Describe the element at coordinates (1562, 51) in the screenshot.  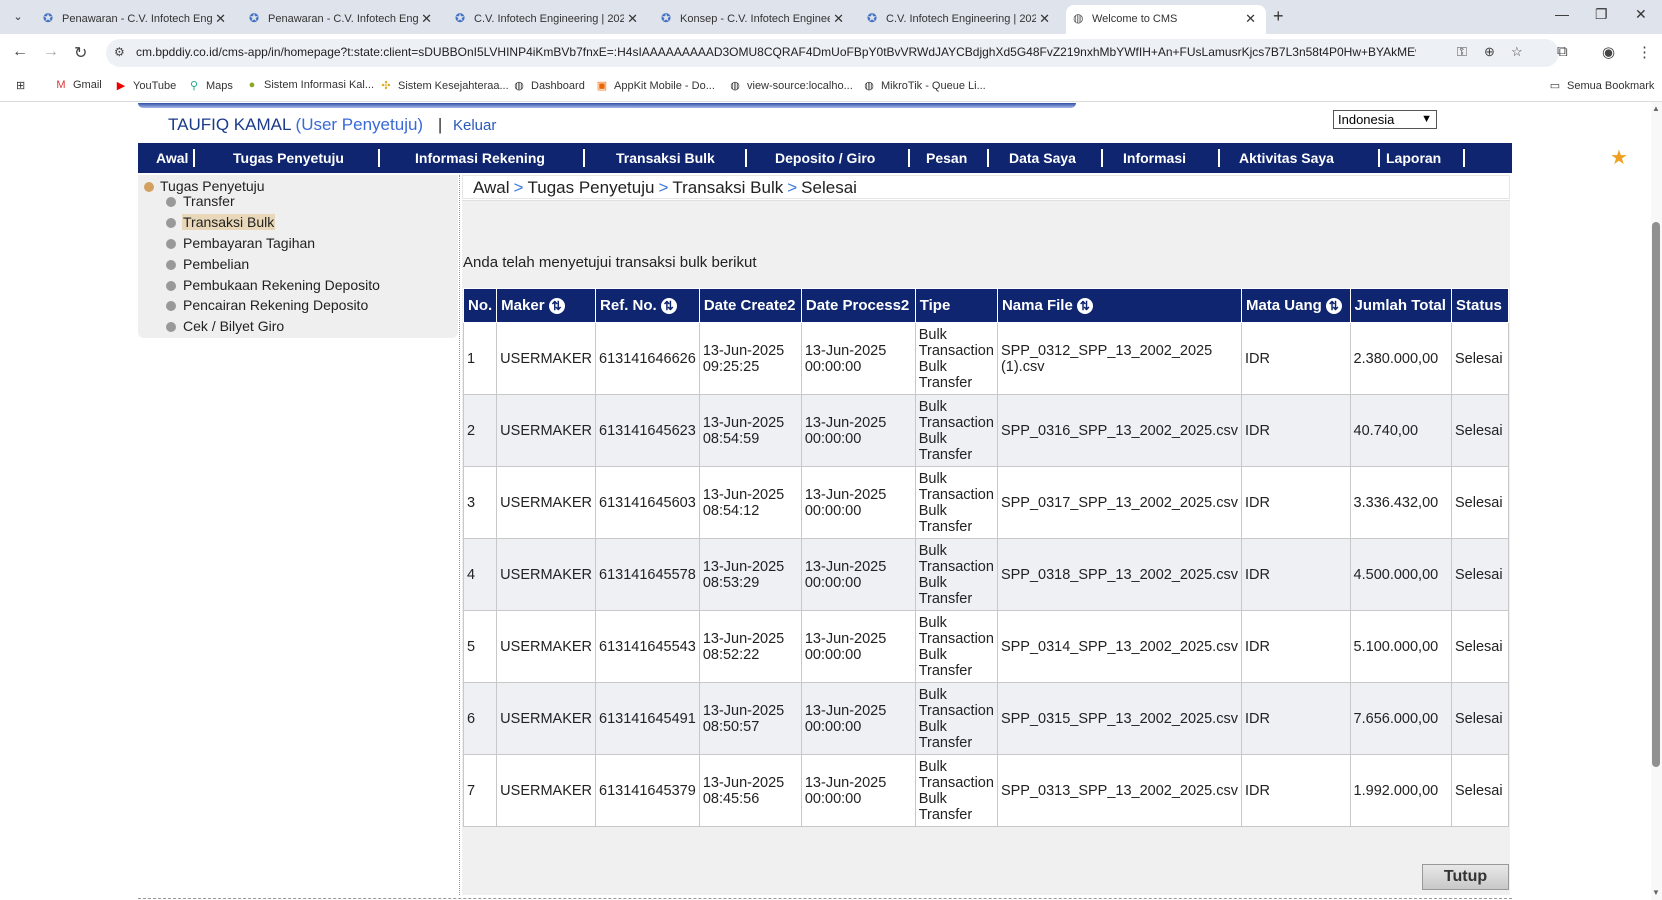
I see `extensions-icon: ⧉` at that location.